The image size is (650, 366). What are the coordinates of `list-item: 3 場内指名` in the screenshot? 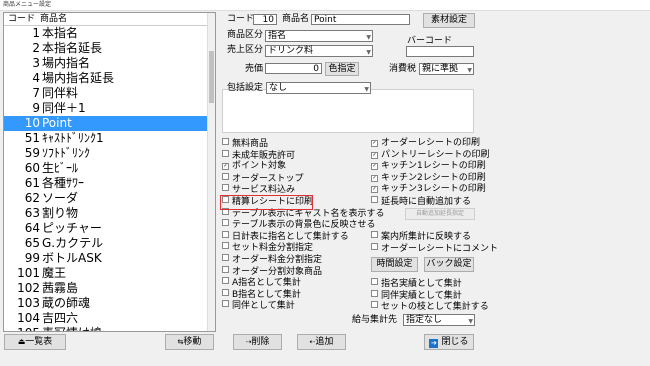 It's located at (105, 63).